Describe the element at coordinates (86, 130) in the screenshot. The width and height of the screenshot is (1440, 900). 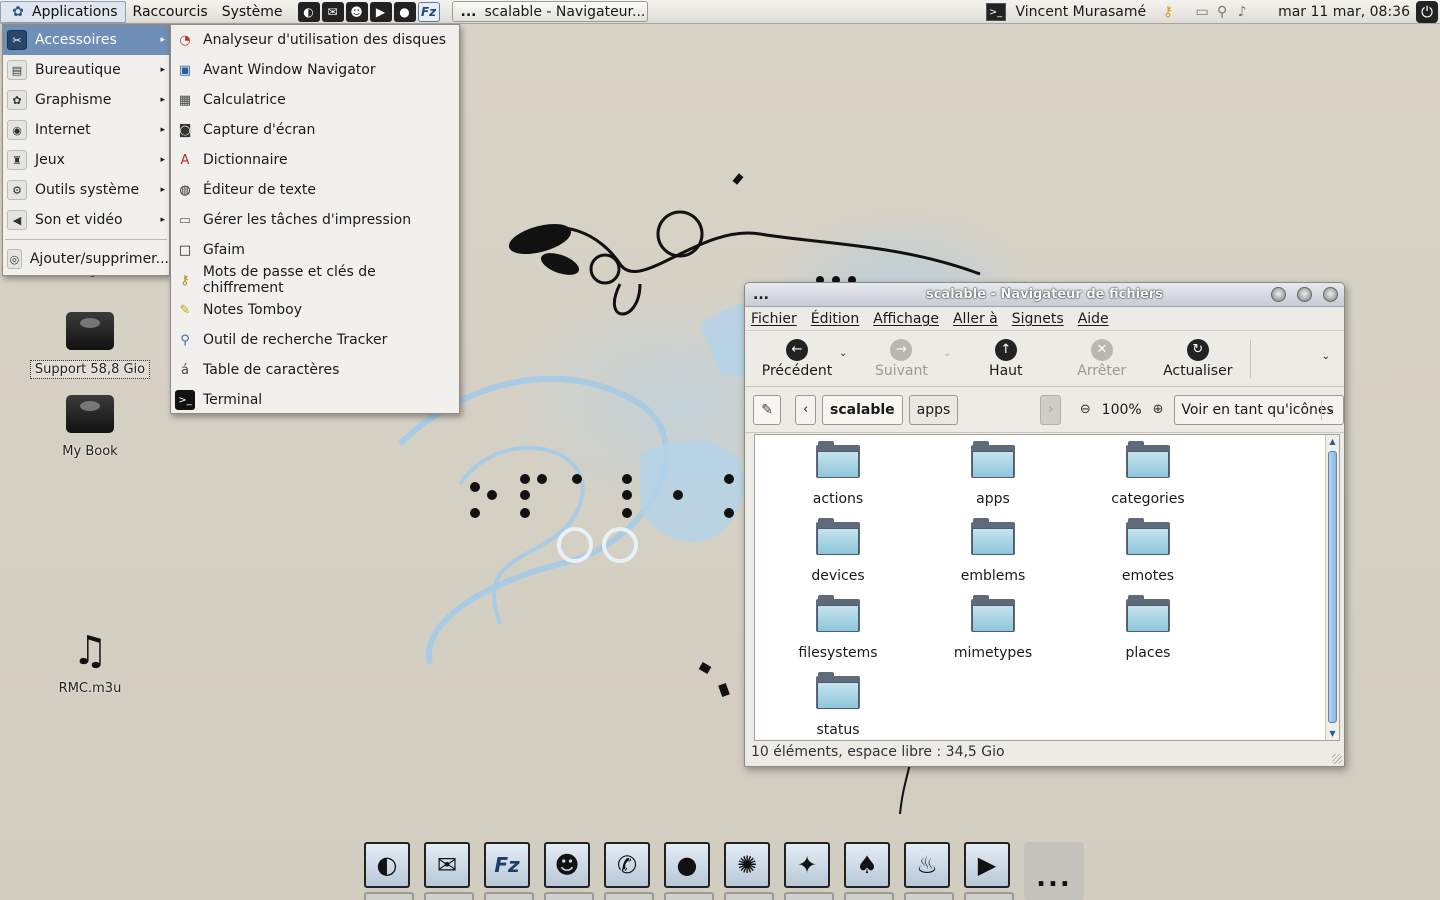
I see `menu-category-item: ◉ Internet ▸` at that location.